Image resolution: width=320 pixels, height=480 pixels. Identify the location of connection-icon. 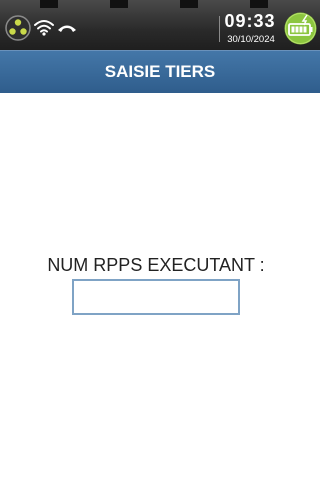
(18, 28).